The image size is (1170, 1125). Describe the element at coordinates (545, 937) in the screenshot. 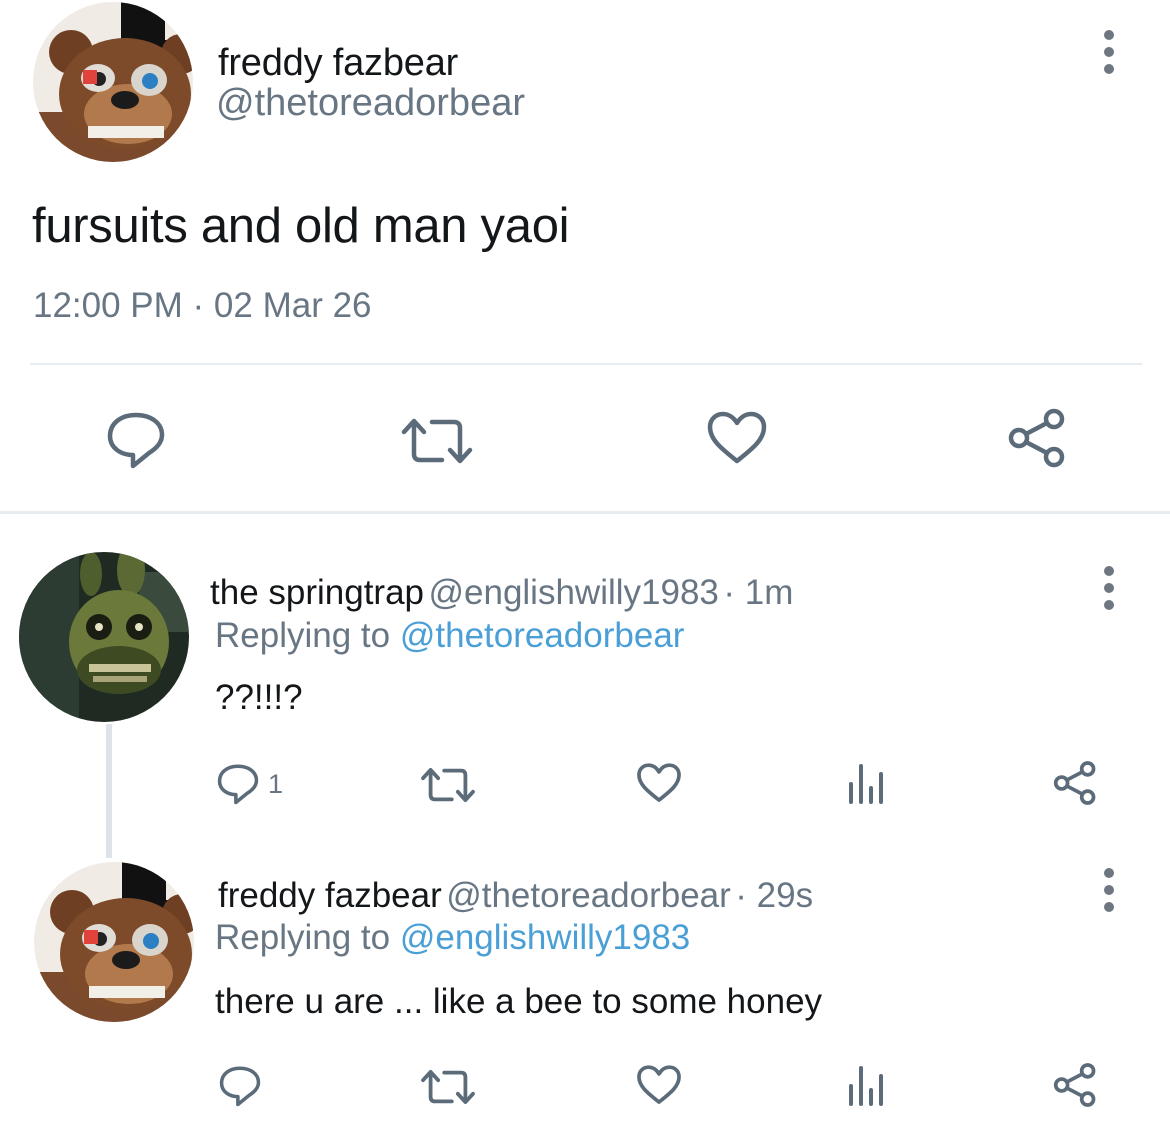

I see `replying-to-mention: @englishwilly1983` at that location.